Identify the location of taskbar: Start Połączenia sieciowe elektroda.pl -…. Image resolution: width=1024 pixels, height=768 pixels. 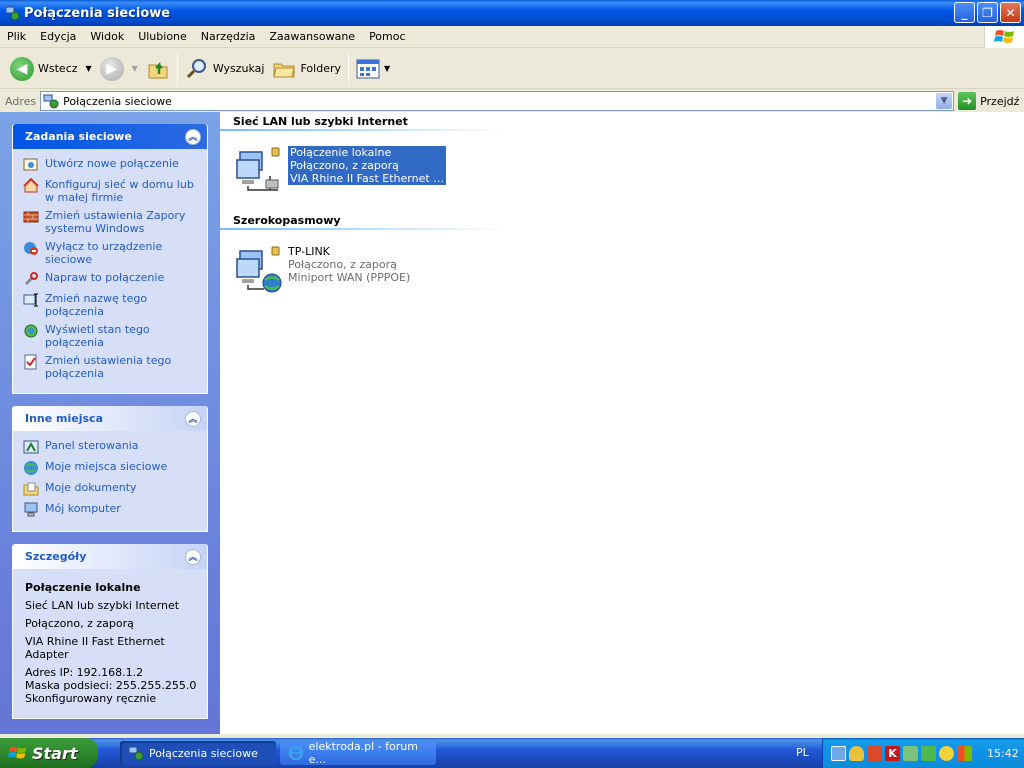
(512, 753).